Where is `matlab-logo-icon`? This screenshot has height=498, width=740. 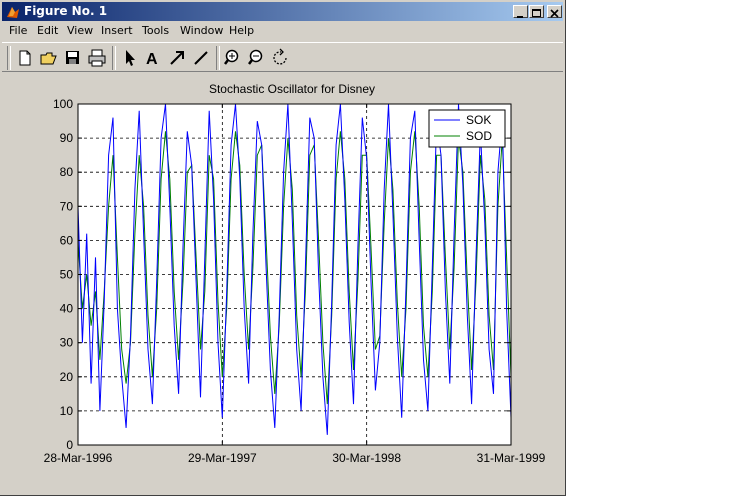
matlab-logo-icon is located at coordinates (13, 12).